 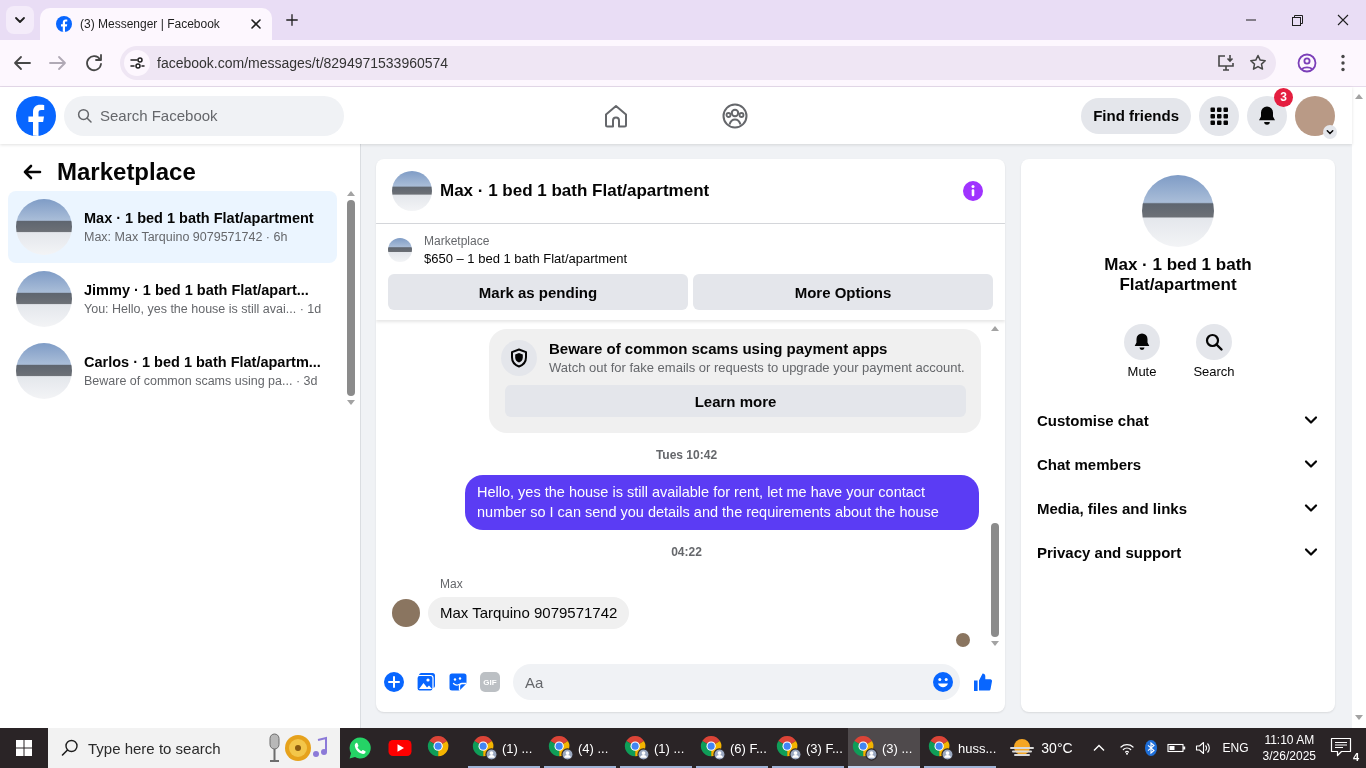 What do you see at coordinates (538, 292) in the screenshot?
I see `listing-action-button: Mark as pending` at bounding box center [538, 292].